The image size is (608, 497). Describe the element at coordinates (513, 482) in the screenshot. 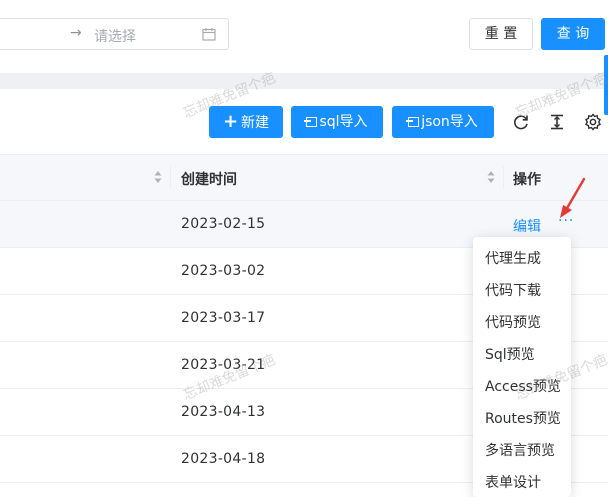

I see `menu-item-form-design: 表单设计` at that location.